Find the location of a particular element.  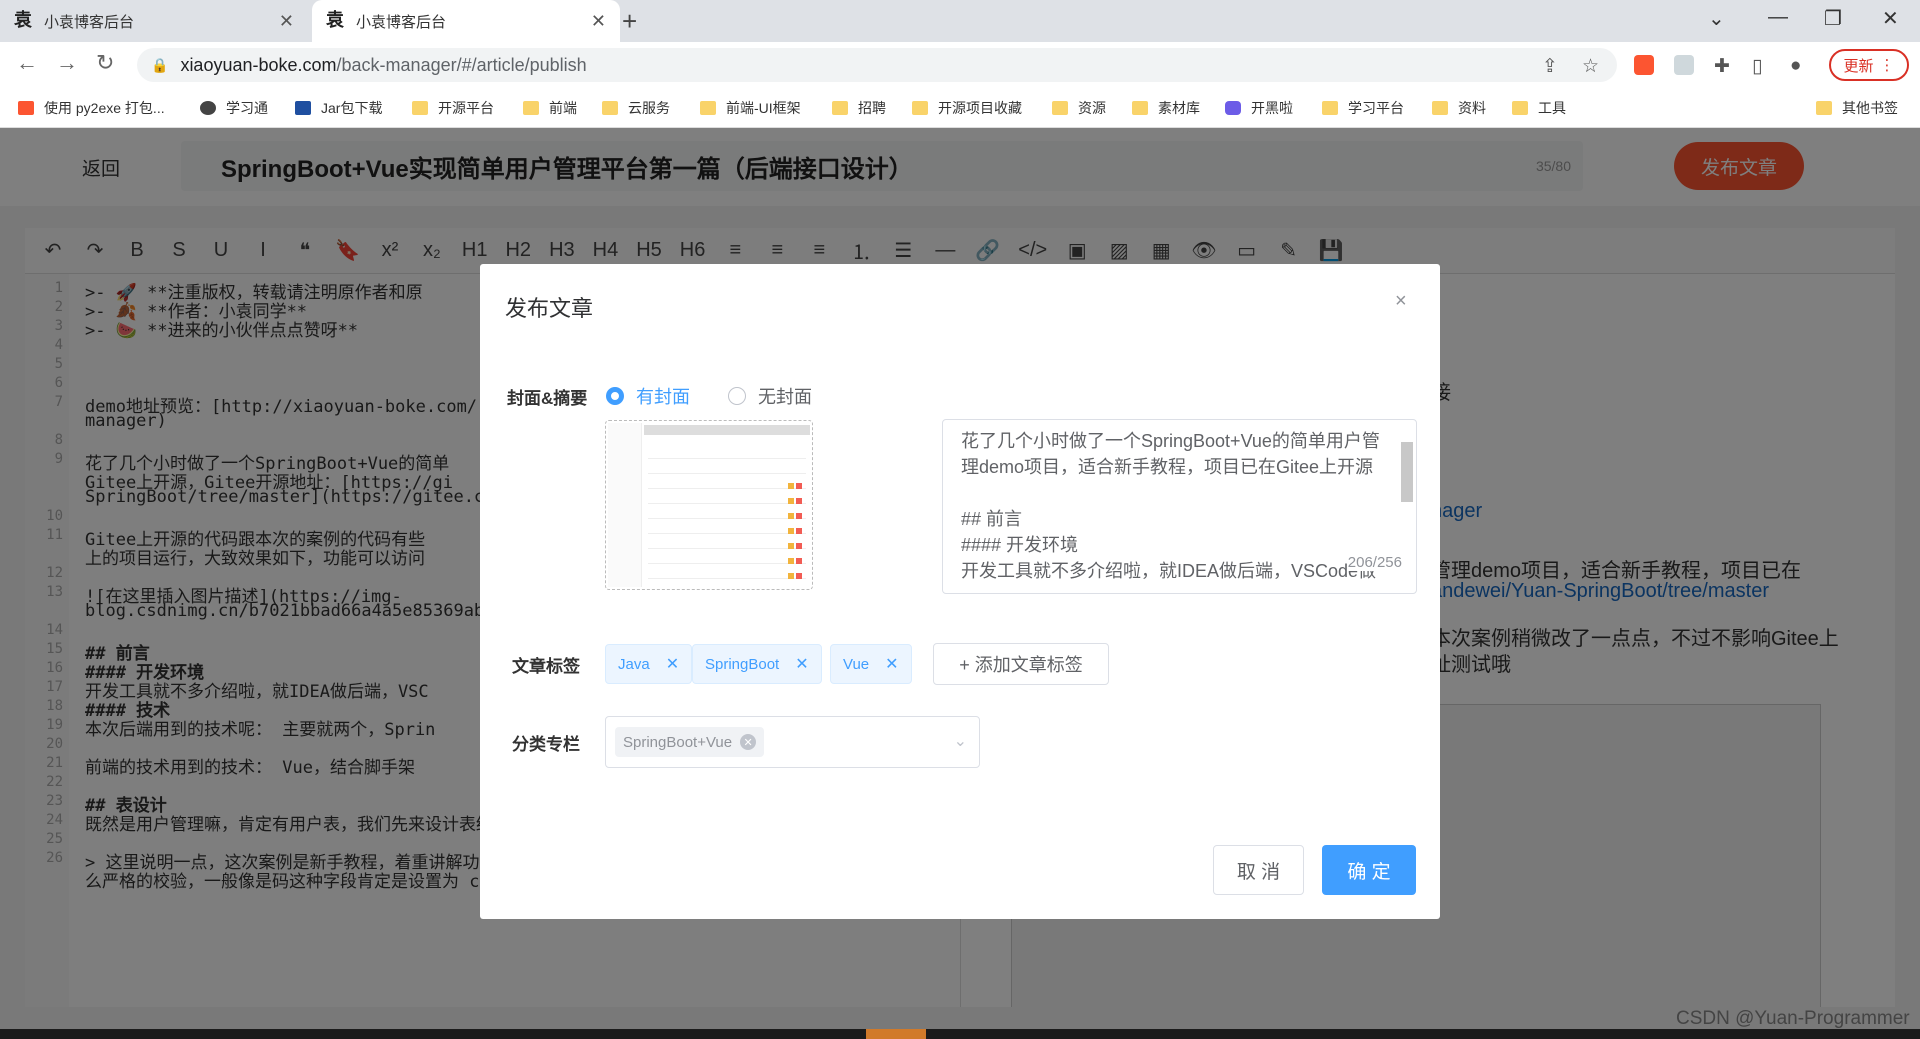

bookmark-folder-docs: 资料 is located at coordinates (1459, 108).